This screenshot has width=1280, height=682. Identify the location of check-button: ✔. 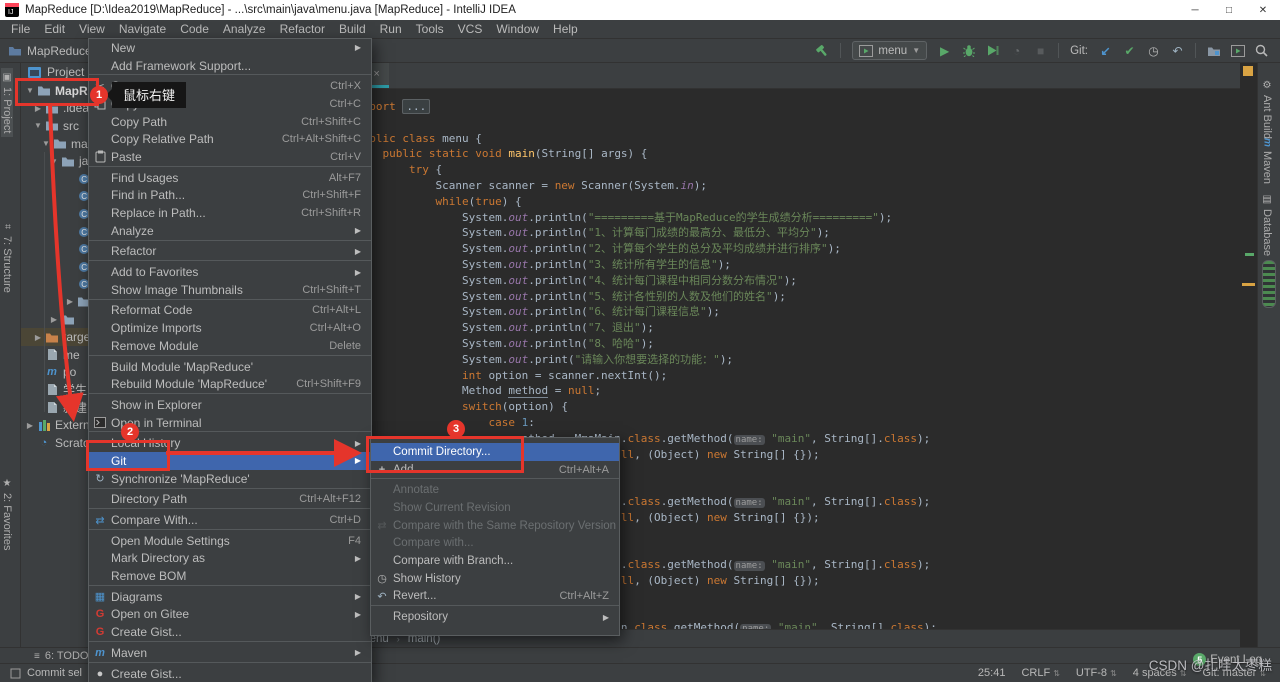
(1129, 51).